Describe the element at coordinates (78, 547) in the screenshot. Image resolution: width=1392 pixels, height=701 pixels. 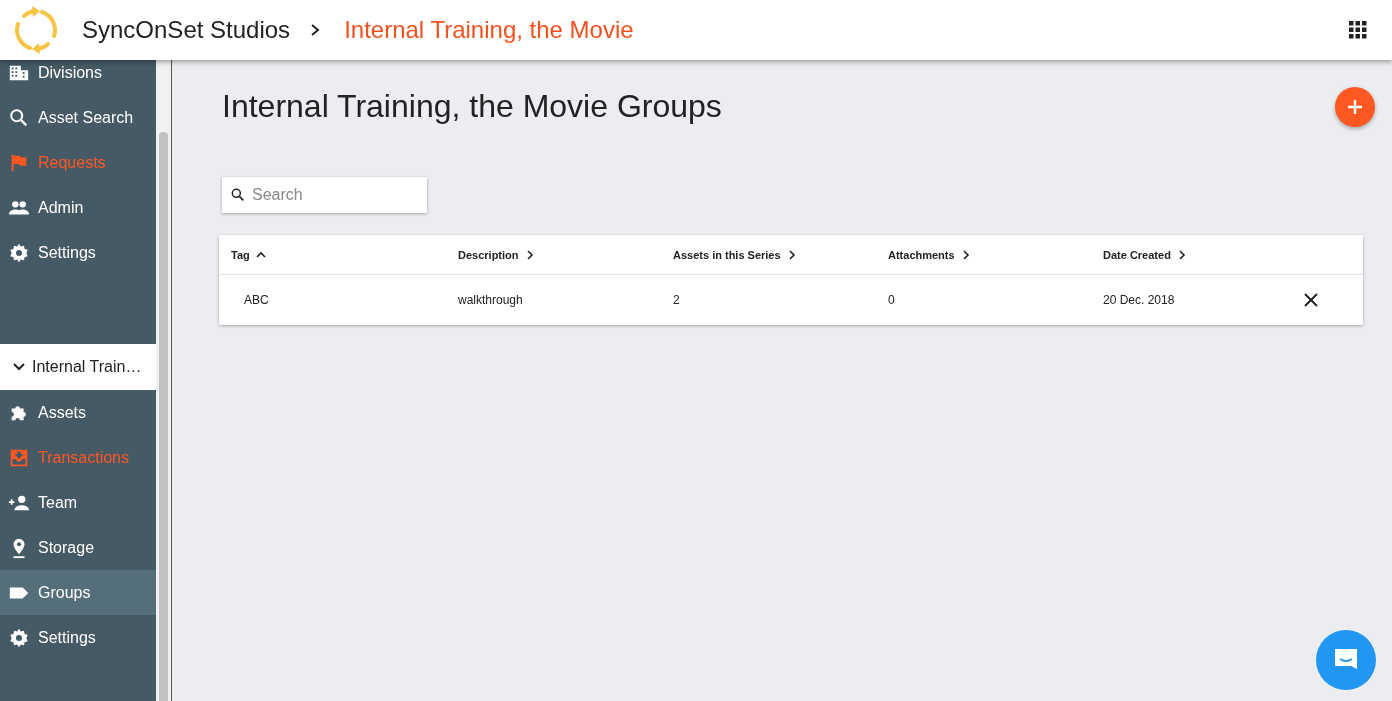
I see `sidebar-item: Storage` at that location.